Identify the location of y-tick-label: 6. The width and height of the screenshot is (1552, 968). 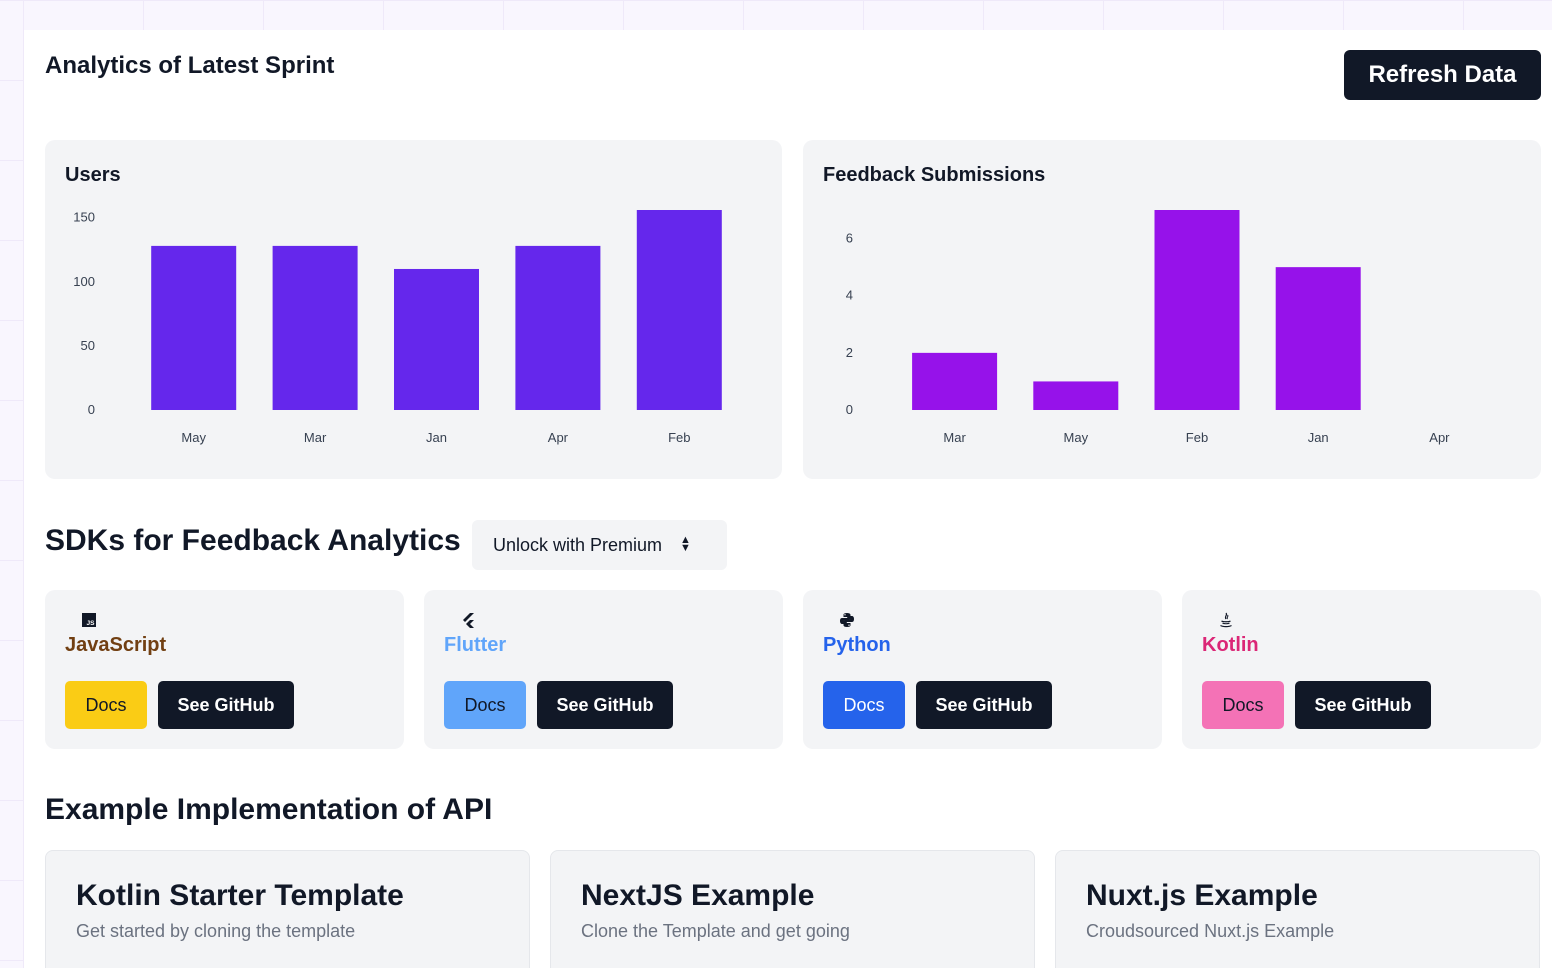
(849, 238).